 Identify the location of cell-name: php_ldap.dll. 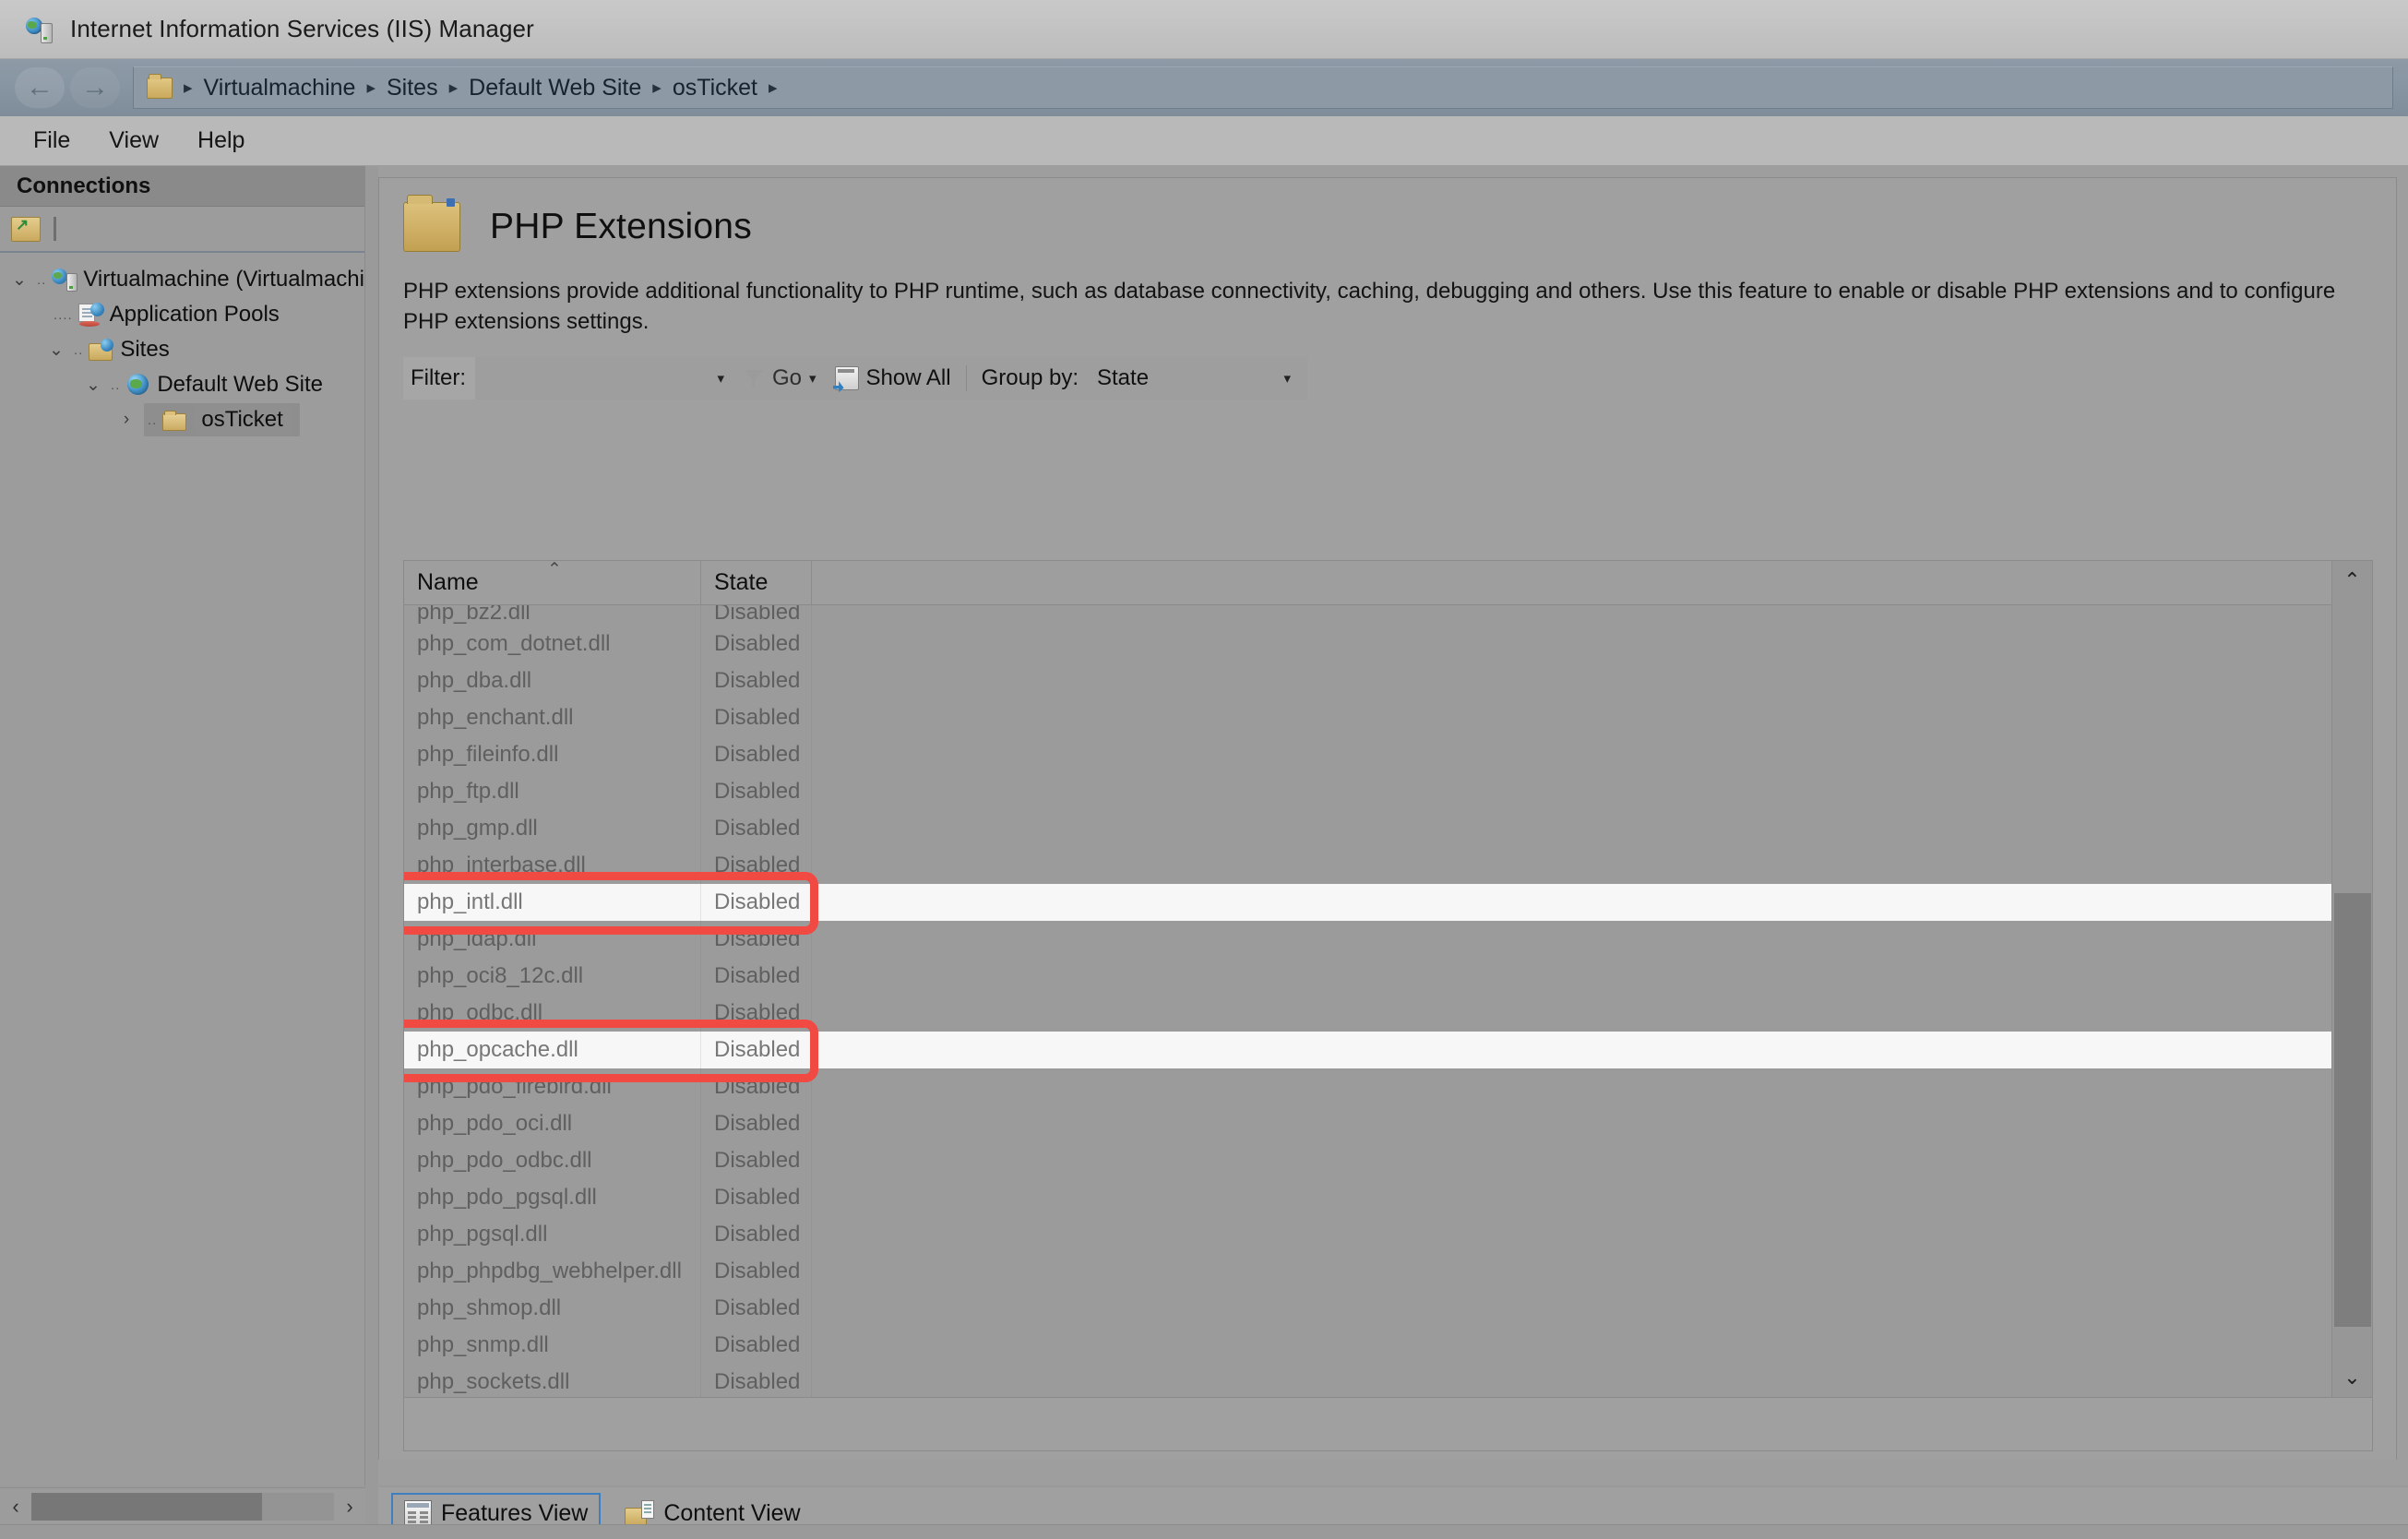
(552, 939).